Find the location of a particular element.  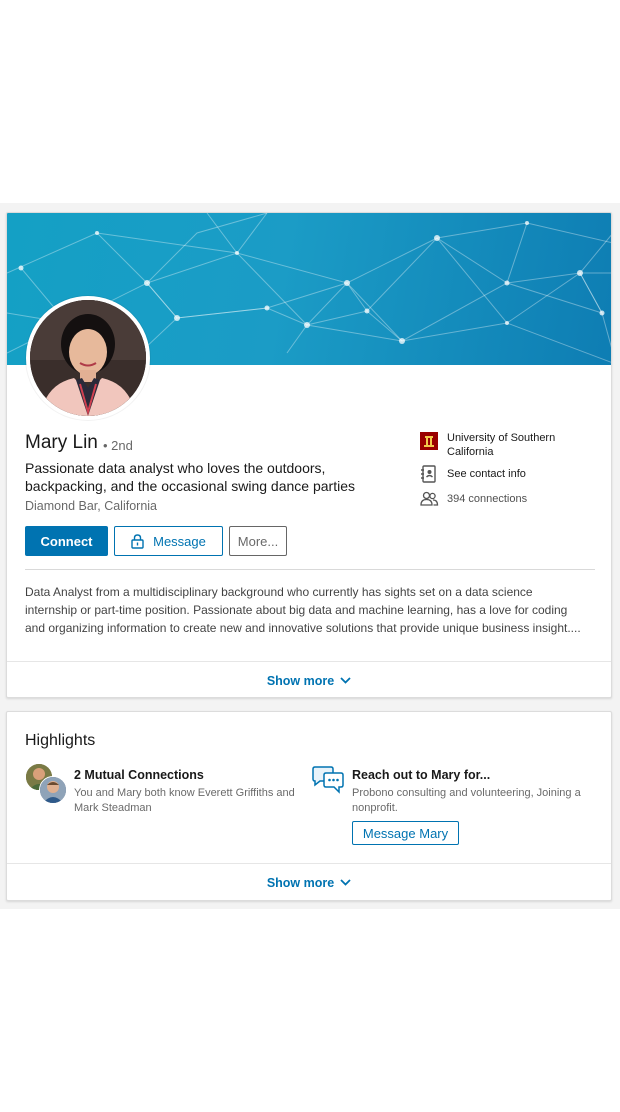

education-name: University of Southern California is located at coordinates (501, 445).